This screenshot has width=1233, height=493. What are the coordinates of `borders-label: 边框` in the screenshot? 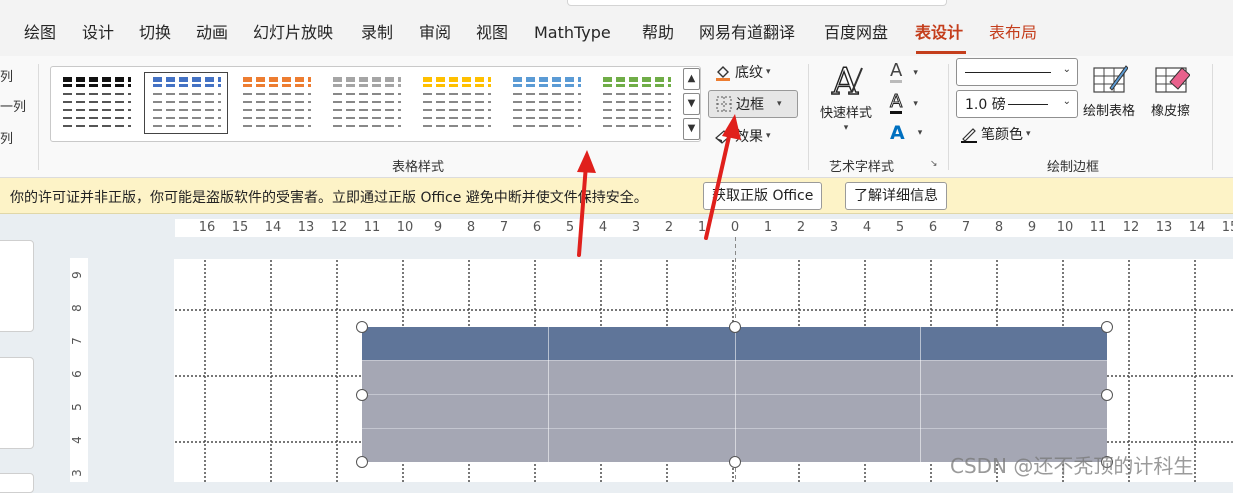 It's located at (750, 105).